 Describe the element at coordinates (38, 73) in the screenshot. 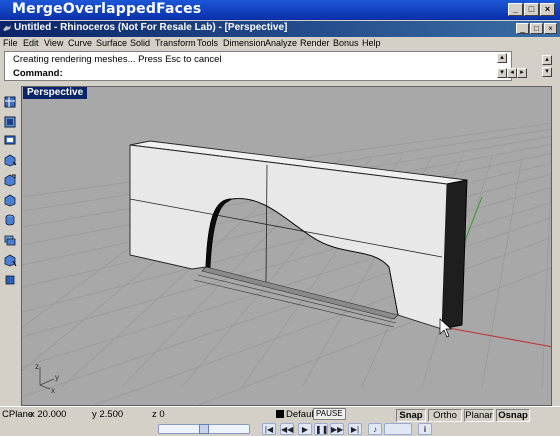

I see `command-prompt: Command:` at that location.